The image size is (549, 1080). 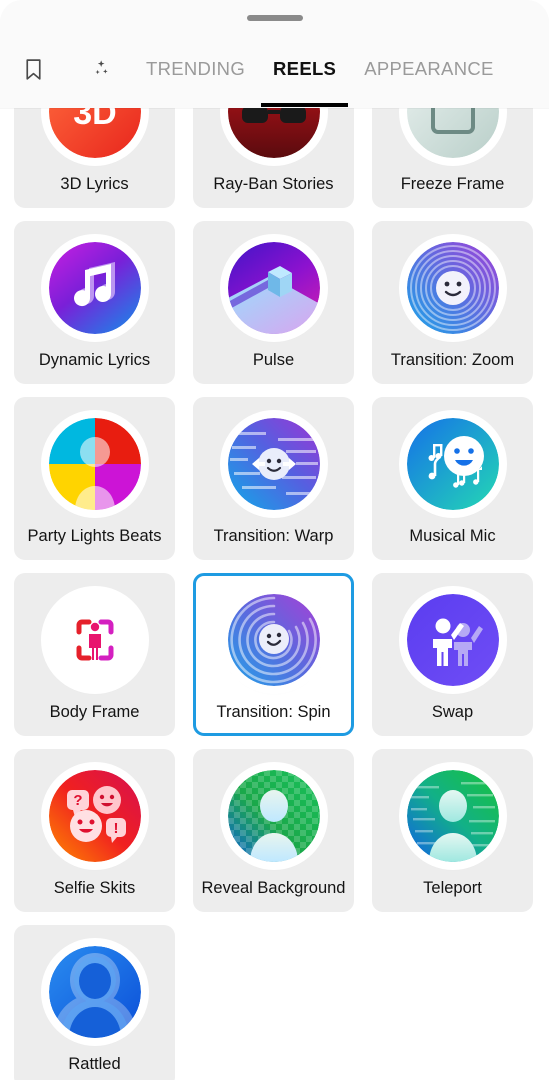 I want to click on quadrant-person-icon, so click(x=94, y=464).